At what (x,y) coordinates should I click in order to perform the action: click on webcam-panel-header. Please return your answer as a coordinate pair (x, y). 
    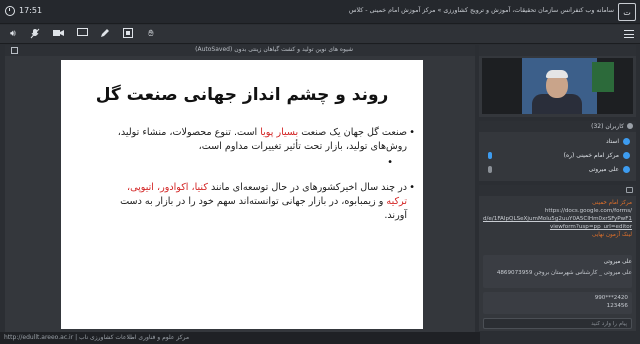
    Looking at the image, I should click on (557, 50).